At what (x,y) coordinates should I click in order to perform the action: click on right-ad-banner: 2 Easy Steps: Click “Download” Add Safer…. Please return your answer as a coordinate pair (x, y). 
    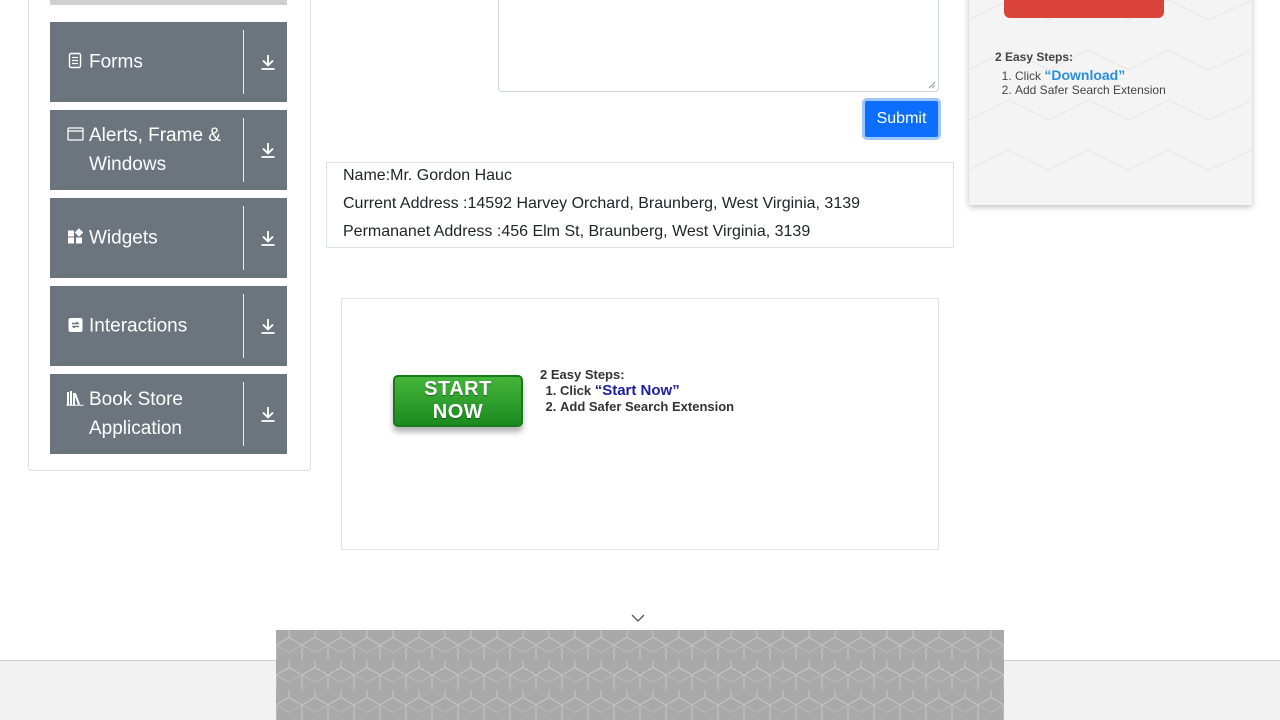
    Looking at the image, I should click on (1110, 102).